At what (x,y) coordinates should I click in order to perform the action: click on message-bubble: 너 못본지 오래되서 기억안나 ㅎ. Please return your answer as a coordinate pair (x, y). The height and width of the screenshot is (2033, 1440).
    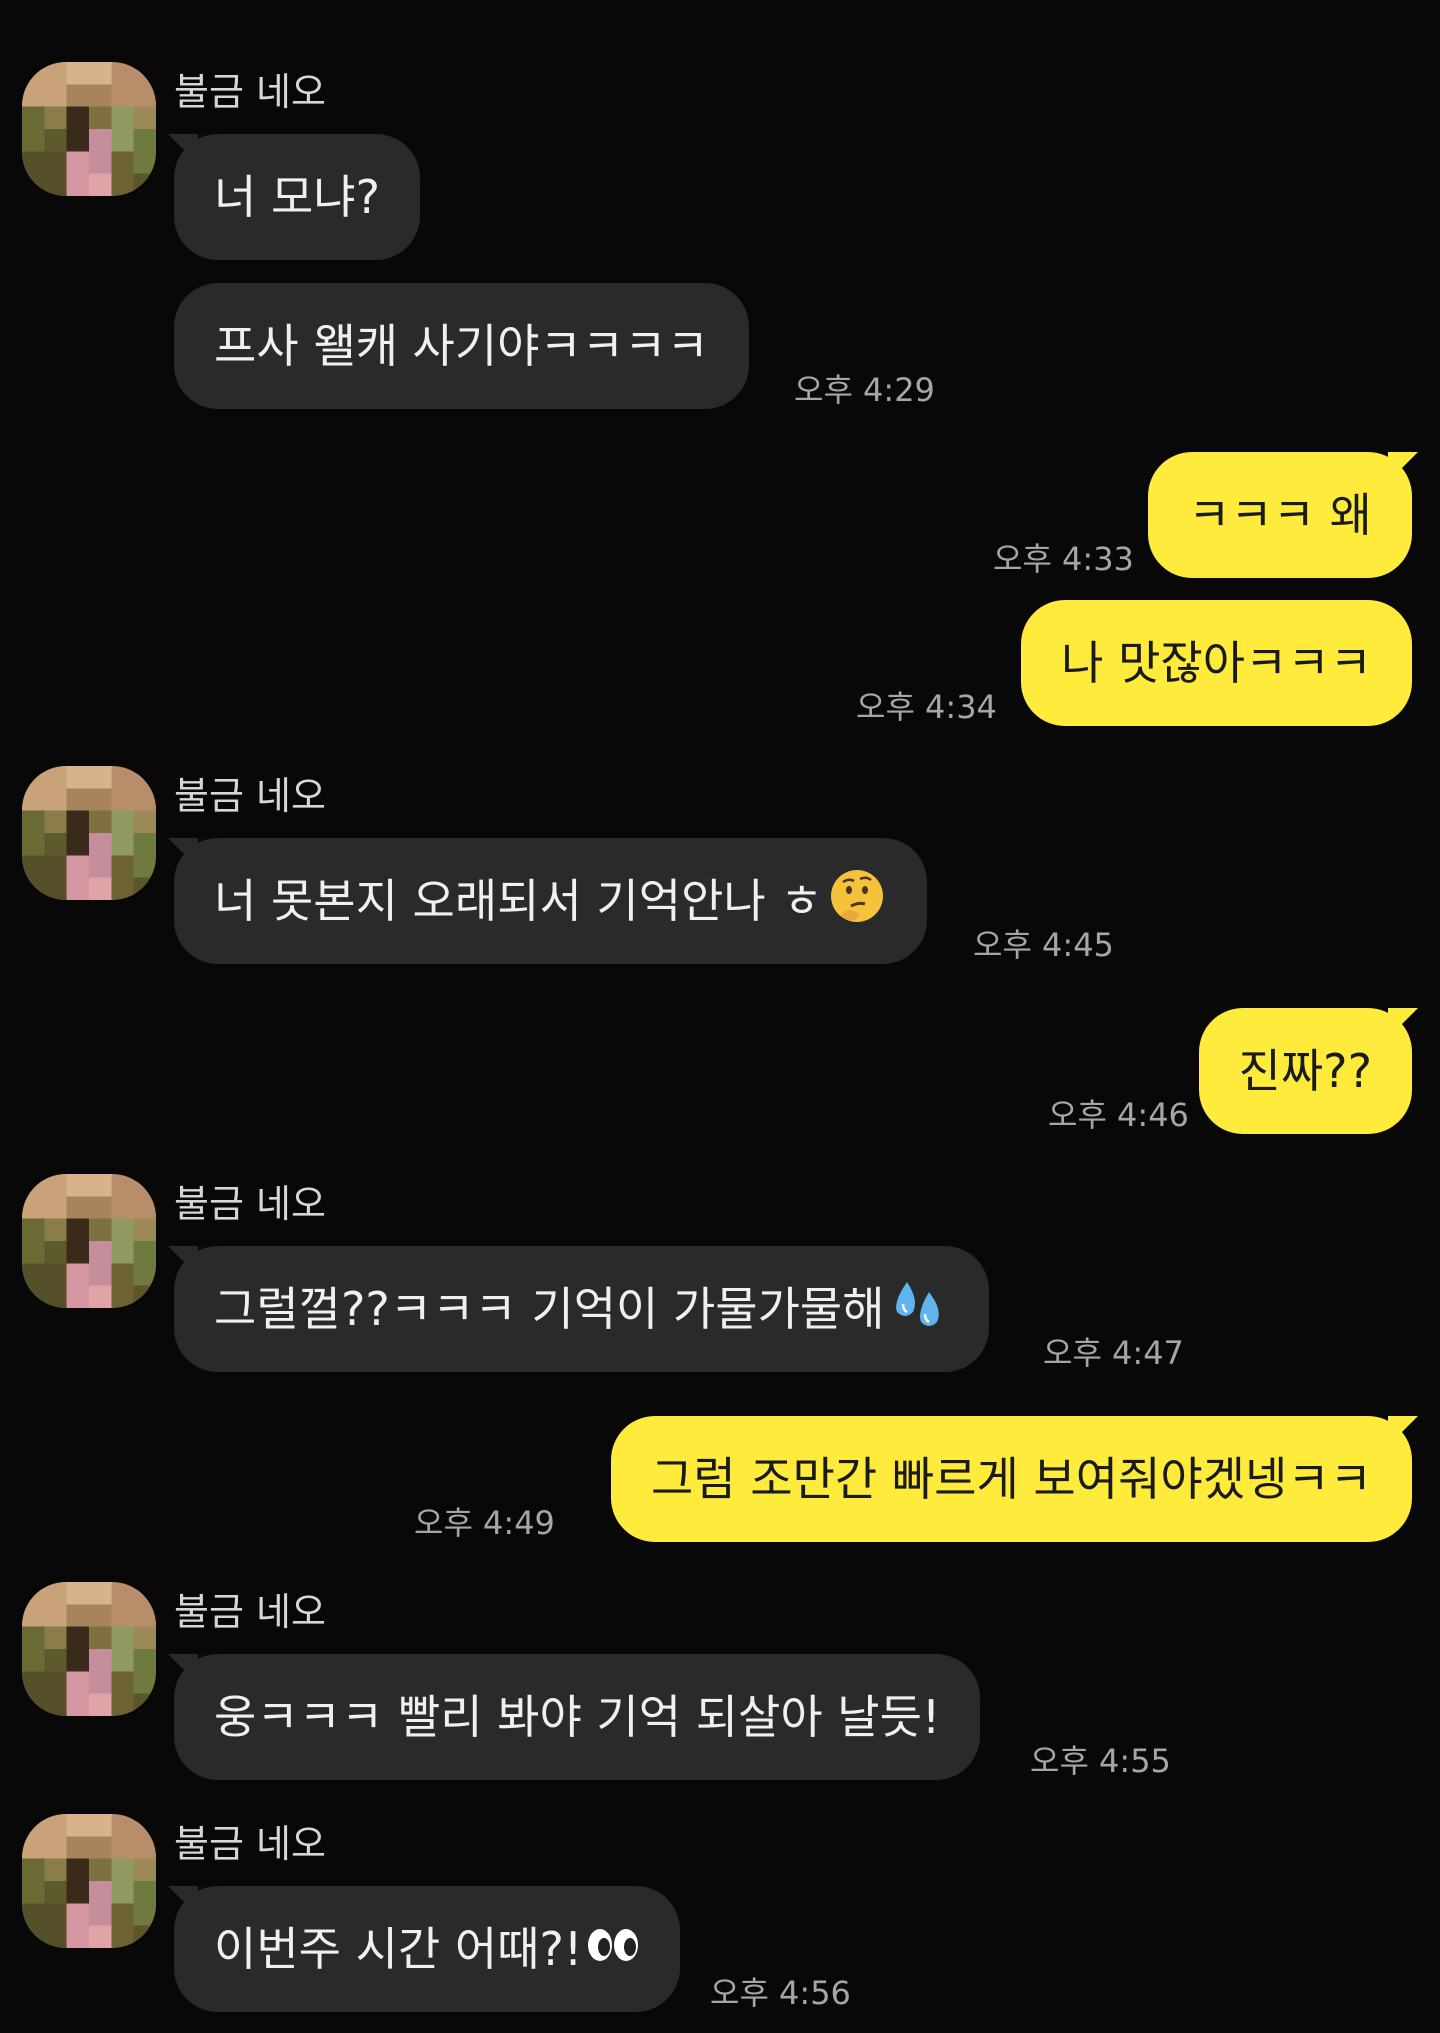
    Looking at the image, I should click on (550, 901).